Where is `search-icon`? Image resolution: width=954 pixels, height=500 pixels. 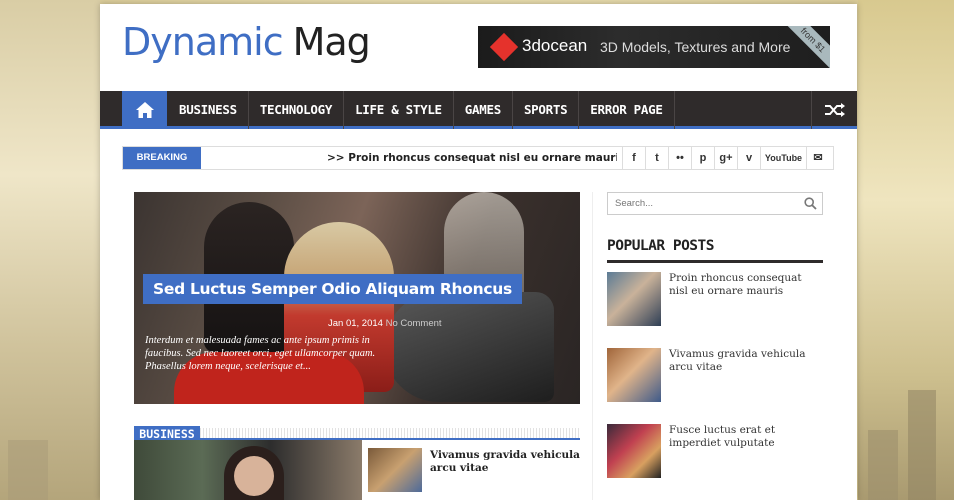
search-icon is located at coordinates (810, 203).